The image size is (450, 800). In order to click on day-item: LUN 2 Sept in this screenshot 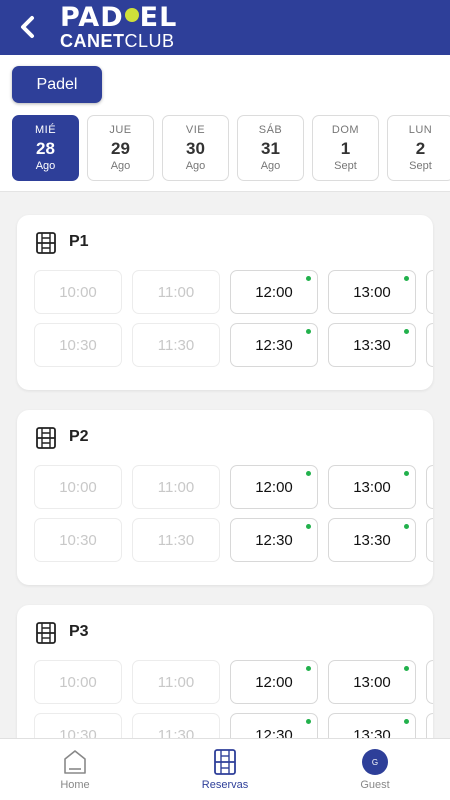, I will do `click(418, 148)`.